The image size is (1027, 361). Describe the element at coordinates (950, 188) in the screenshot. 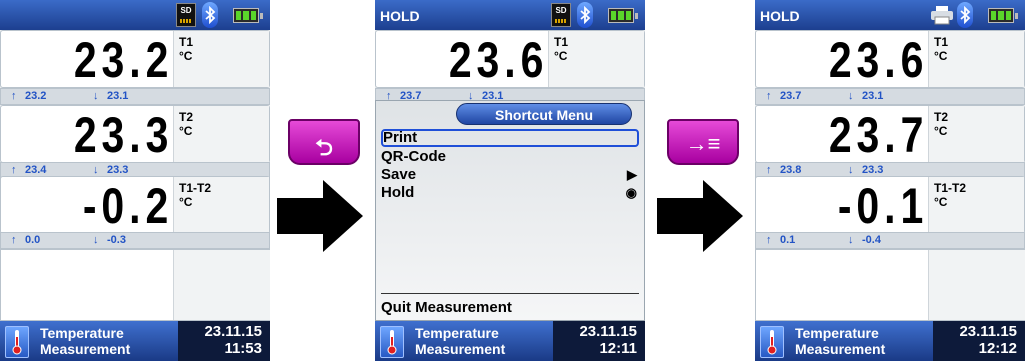

I see `channel-name: T1-T2` at that location.